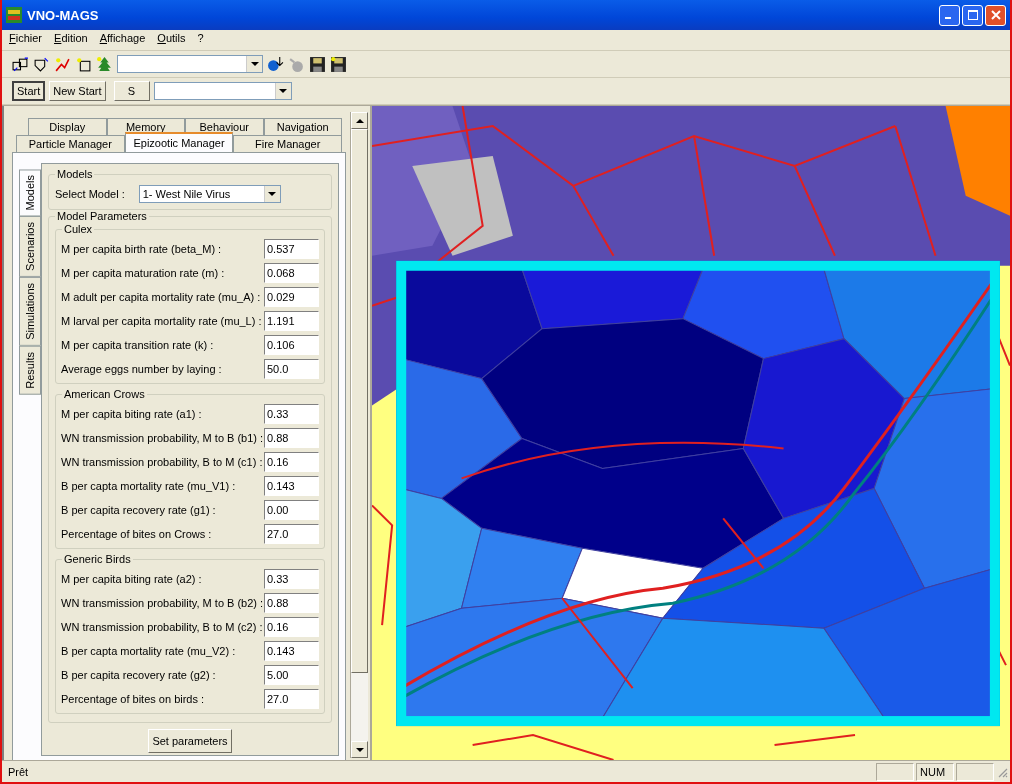 This screenshot has height=784, width=1012. What do you see at coordinates (291, 369) in the screenshot?
I see `parameter-input: 50.0` at bounding box center [291, 369].